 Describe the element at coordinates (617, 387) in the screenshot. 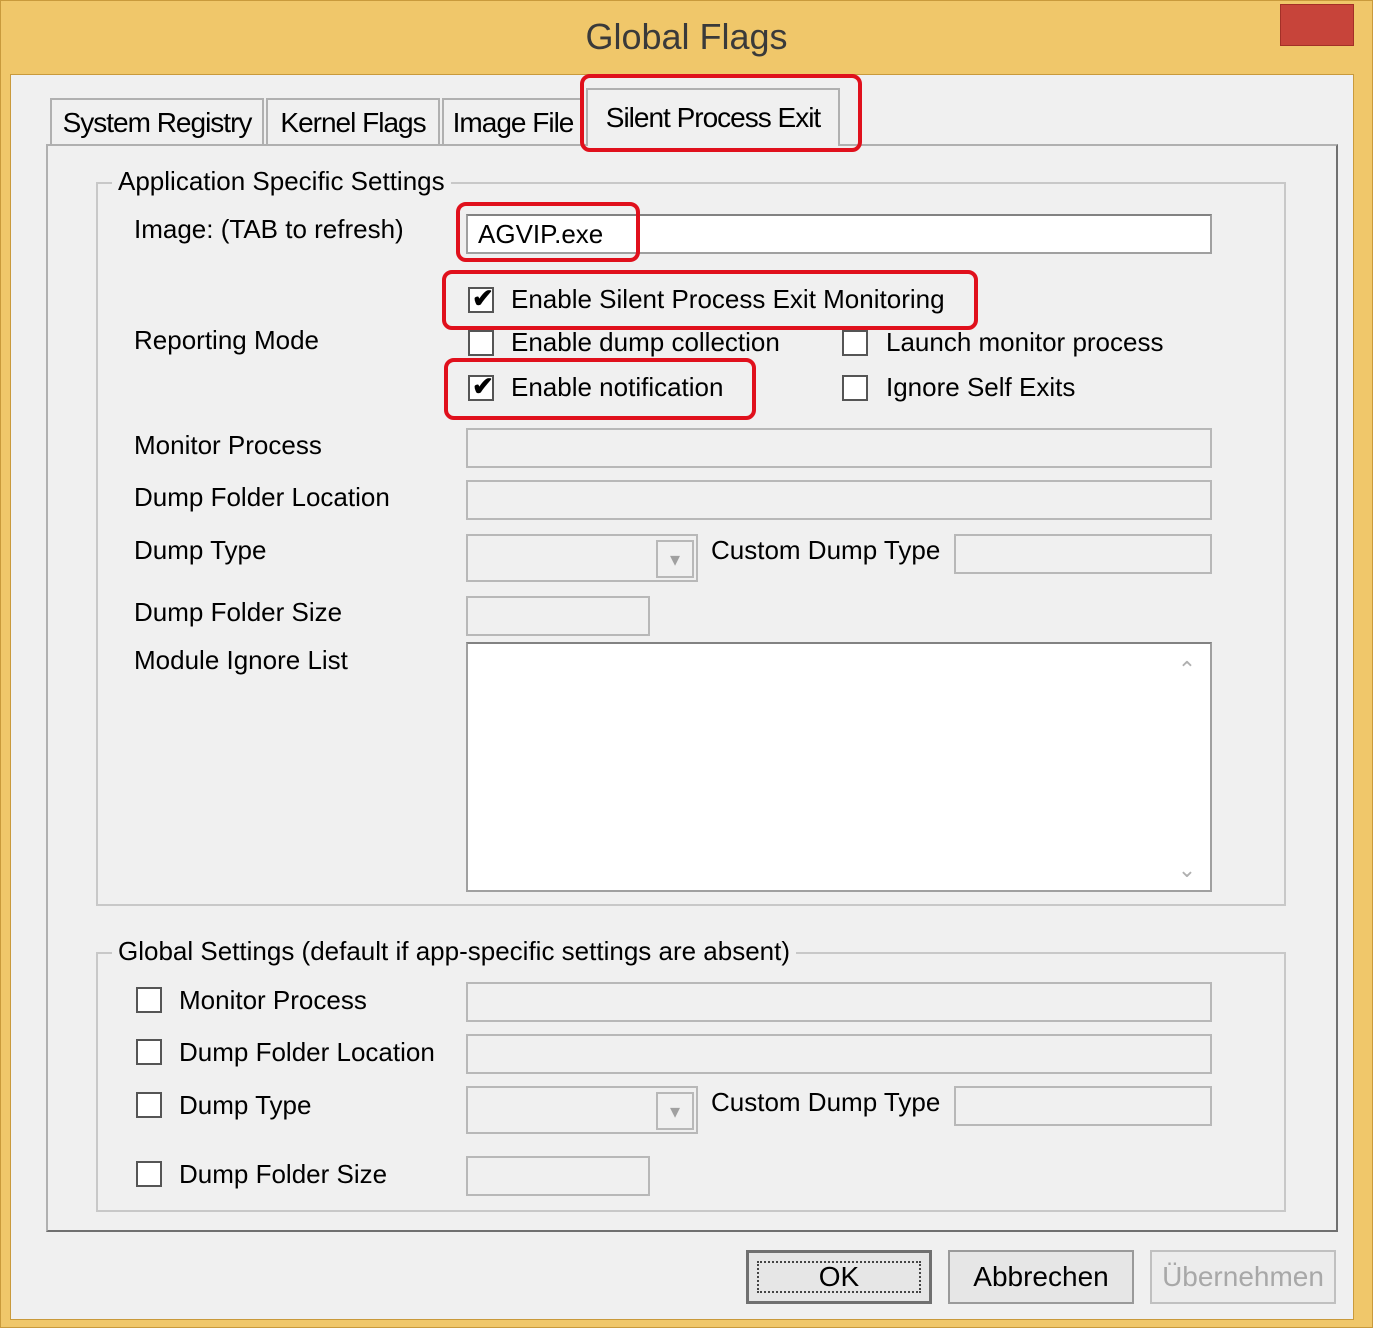

I see `enable-notification-label: Enable notification` at that location.